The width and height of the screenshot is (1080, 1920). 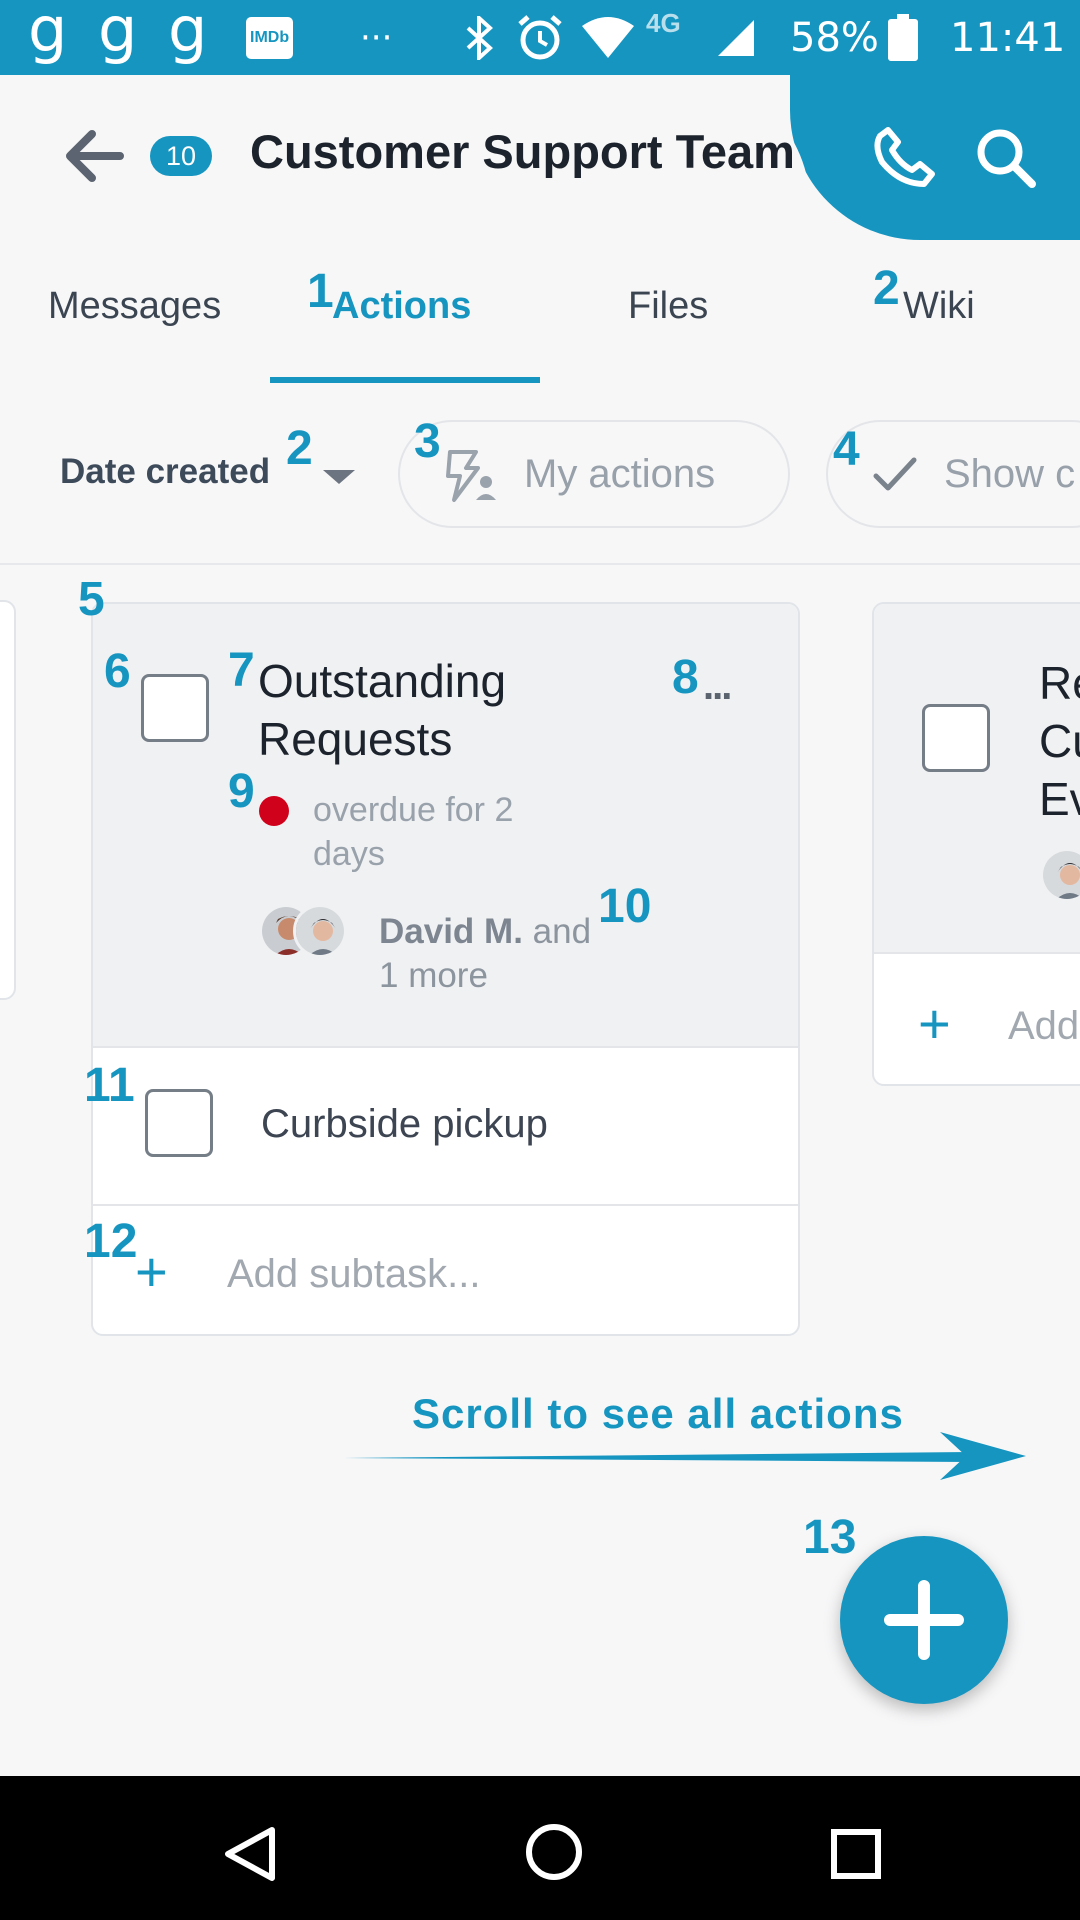 I want to click on annotation-label: 7, so click(x=241, y=670).